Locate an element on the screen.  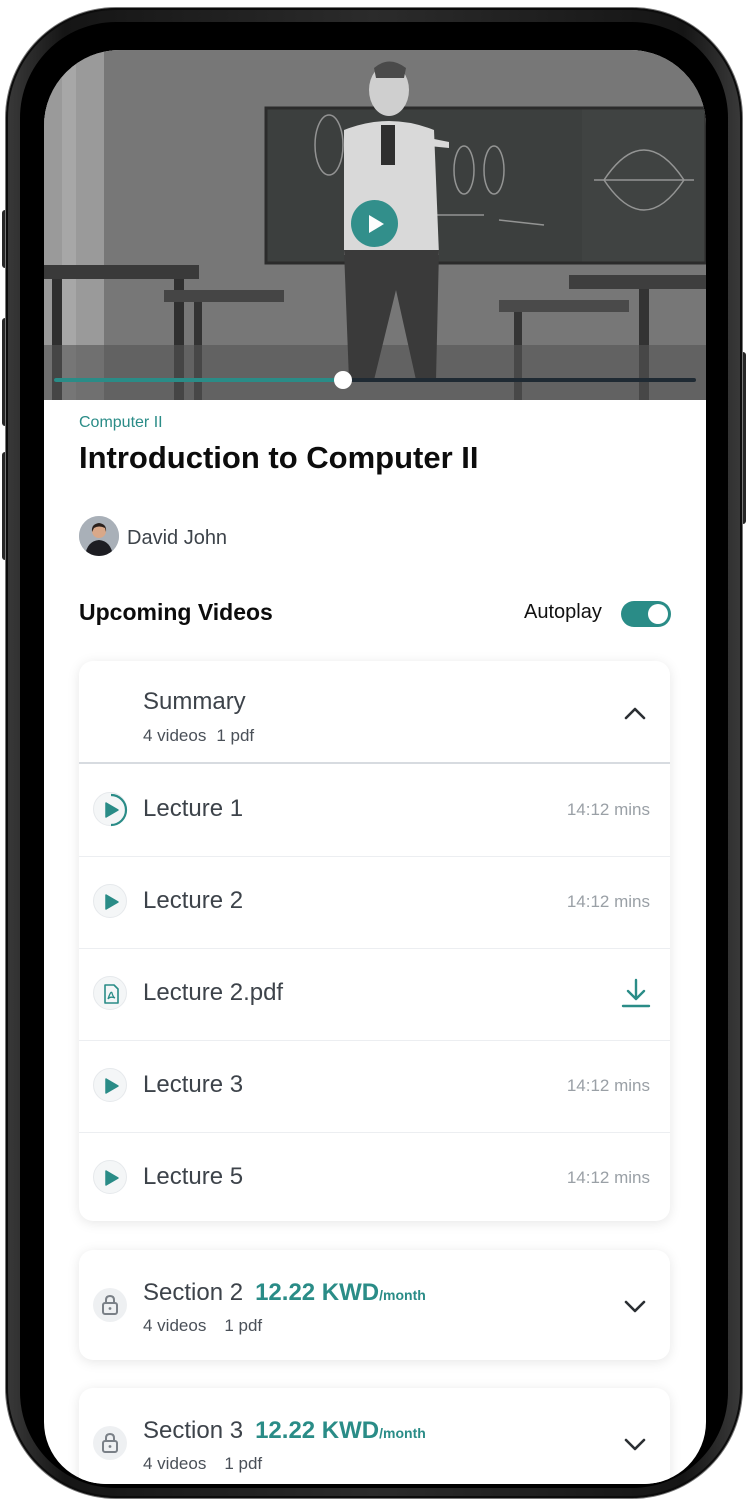
author-avatar is located at coordinates (99, 536).